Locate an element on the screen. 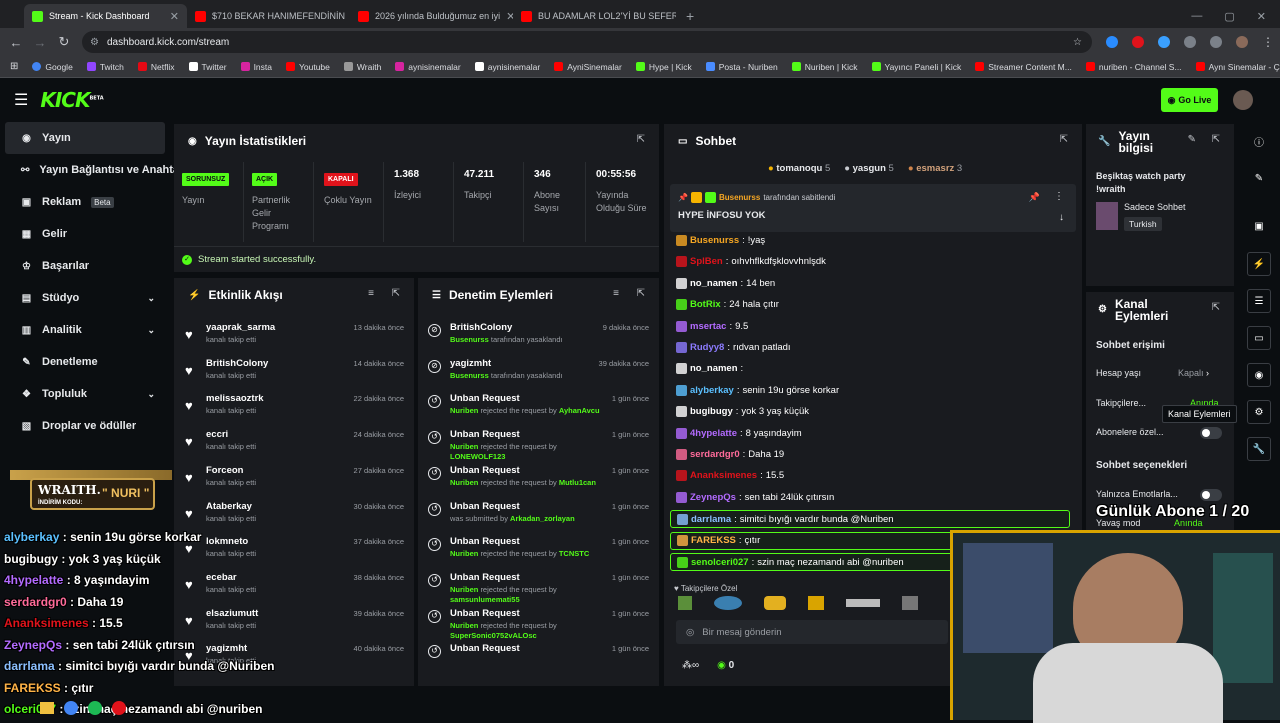 This screenshot has width=1280, height=723. sidebar-item-analitik: ▥ Analitik ⌄ is located at coordinates (85, 330).